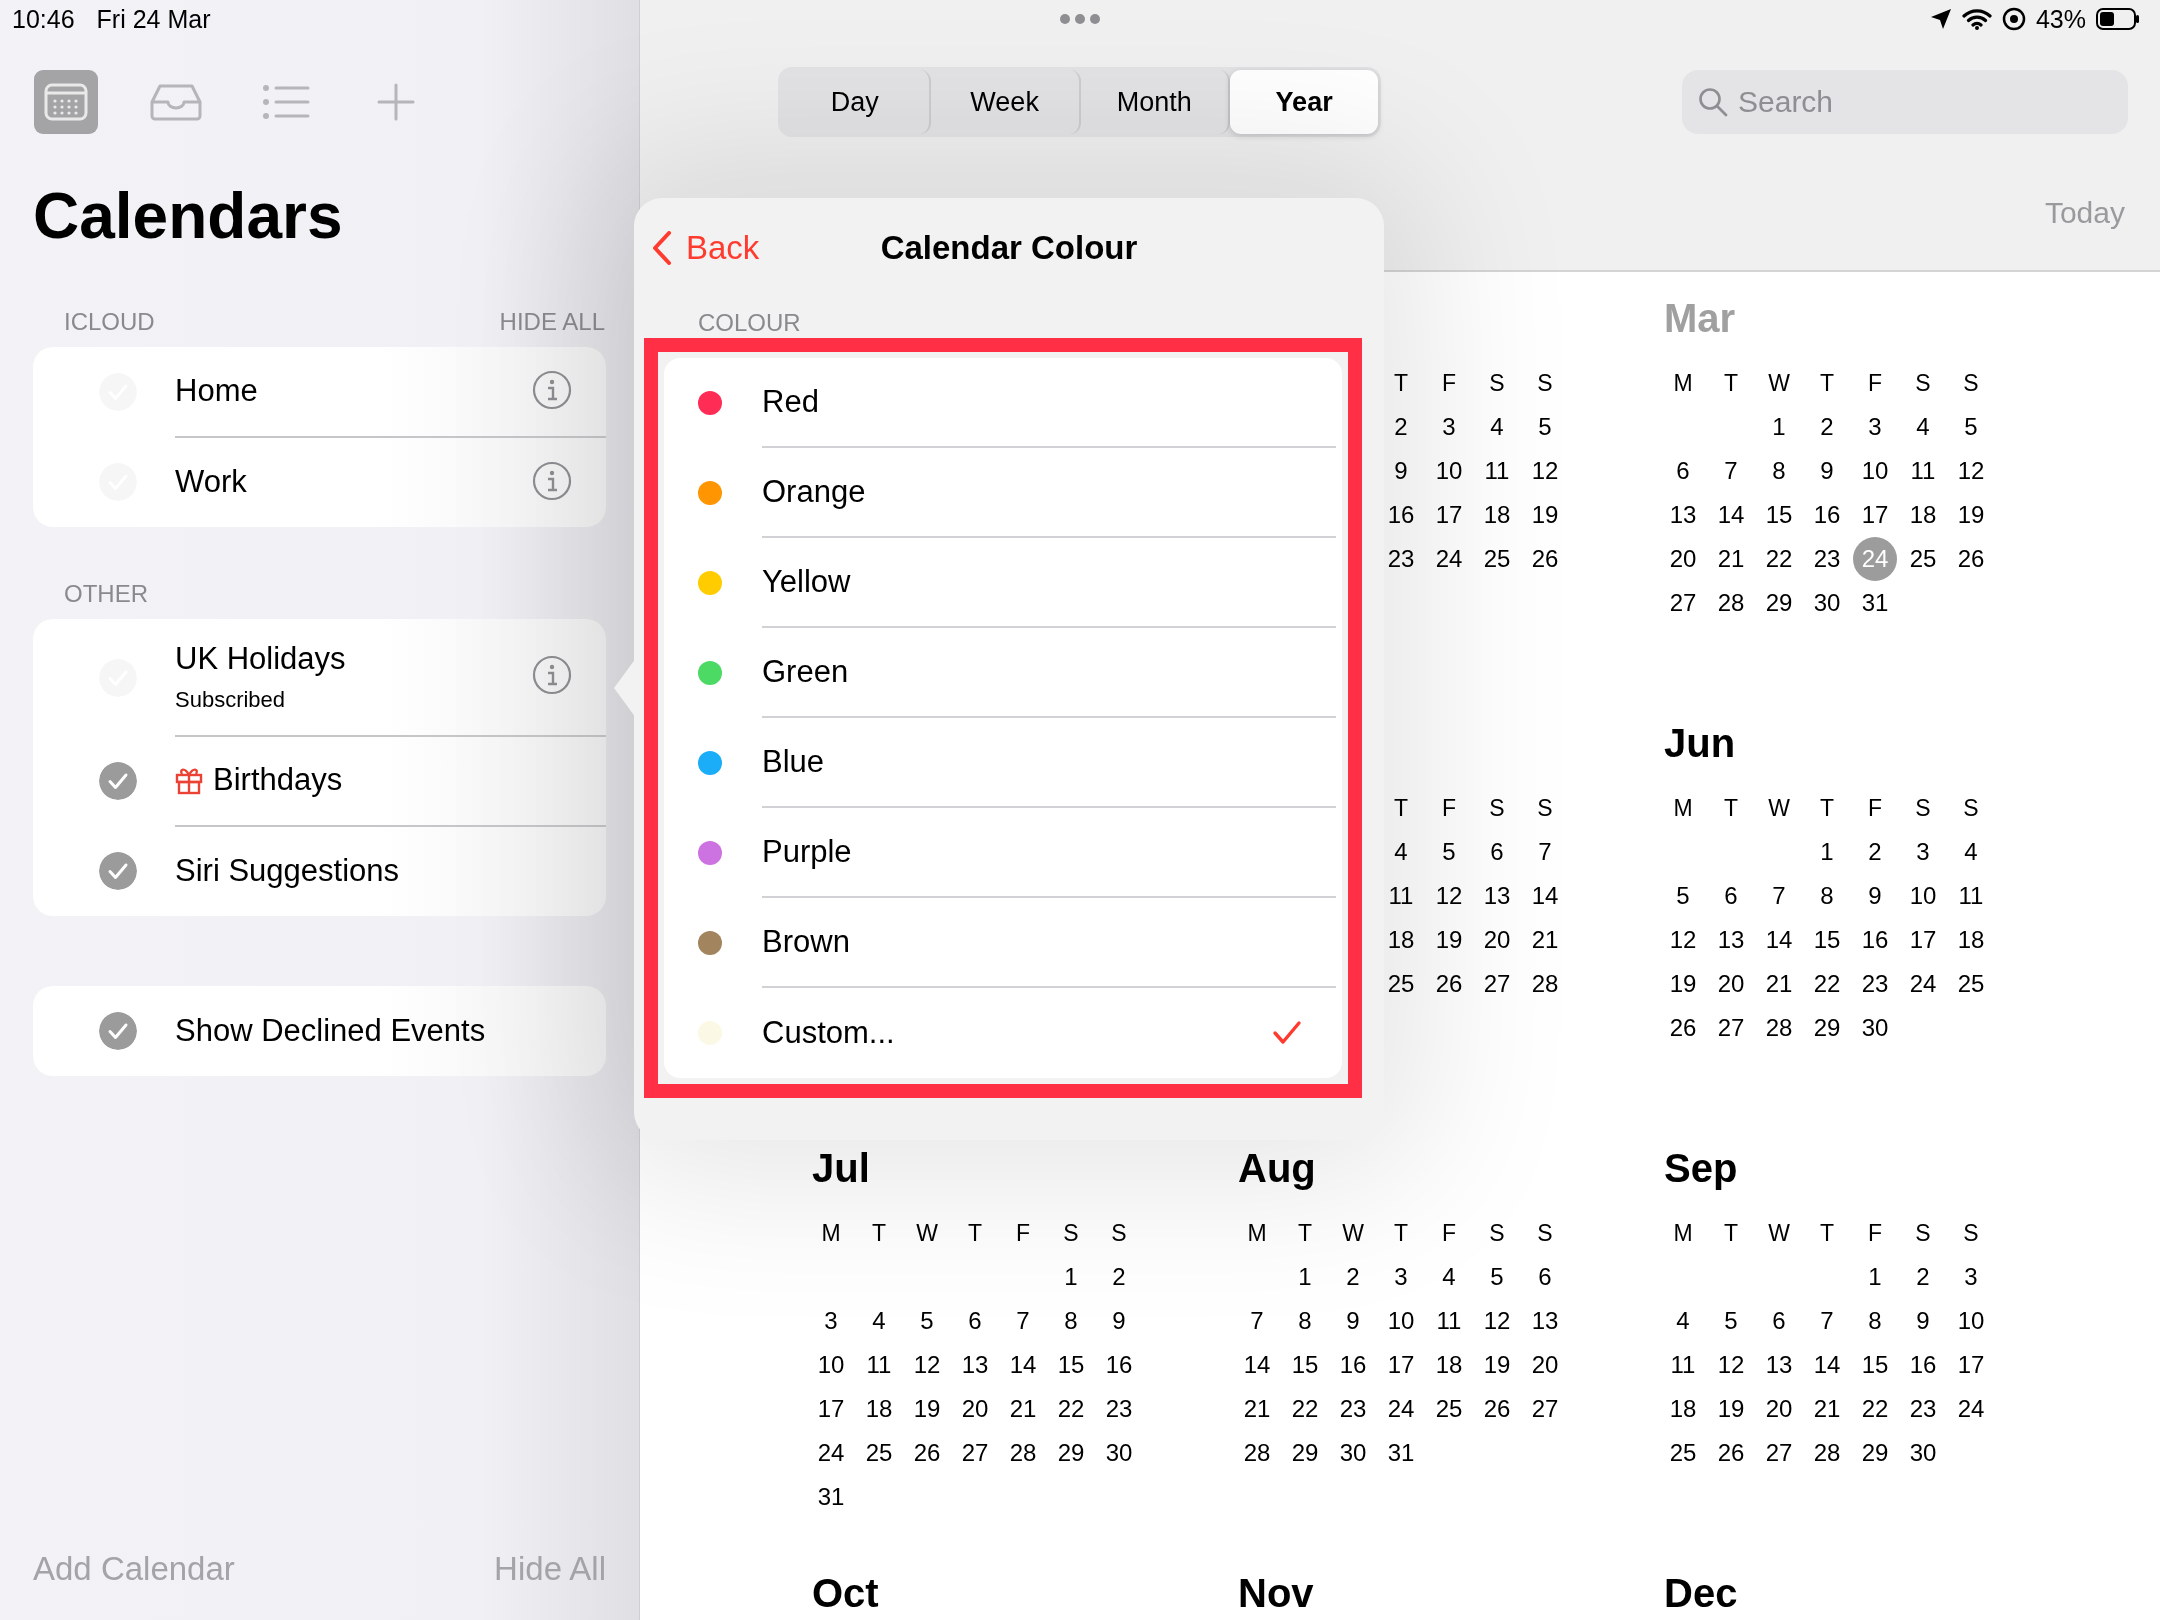  What do you see at coordinates (975, 1453) in the screenshot?
I see `day-number: 27` at bounding box center [975, 1453].